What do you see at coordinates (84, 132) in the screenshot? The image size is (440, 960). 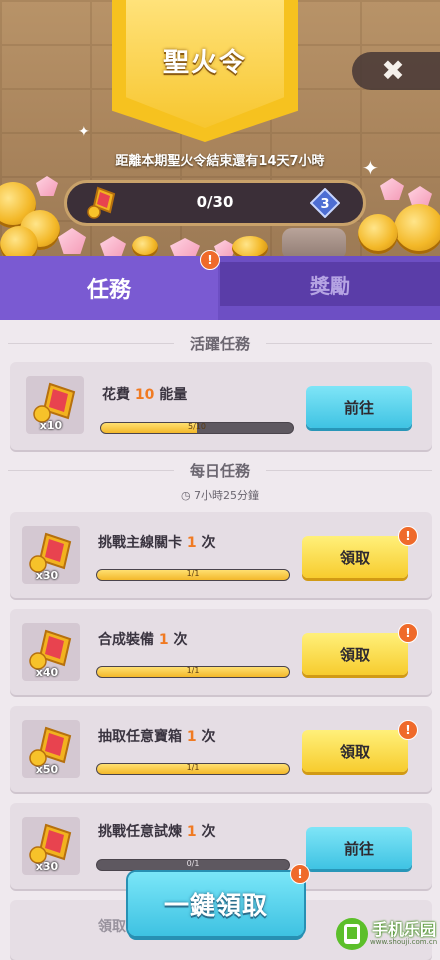 I see `sparkle-icon: ✦` at bounding box center [84, 132].